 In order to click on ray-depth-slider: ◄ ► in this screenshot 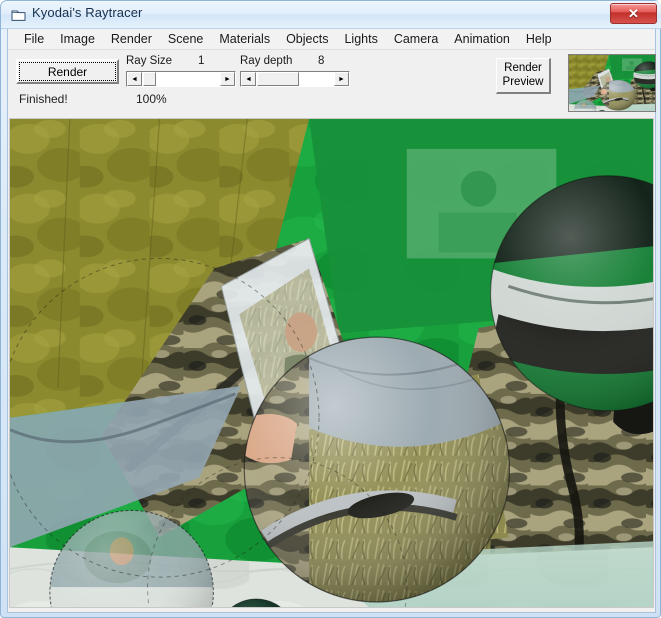, I will do `click(295, 79)`.